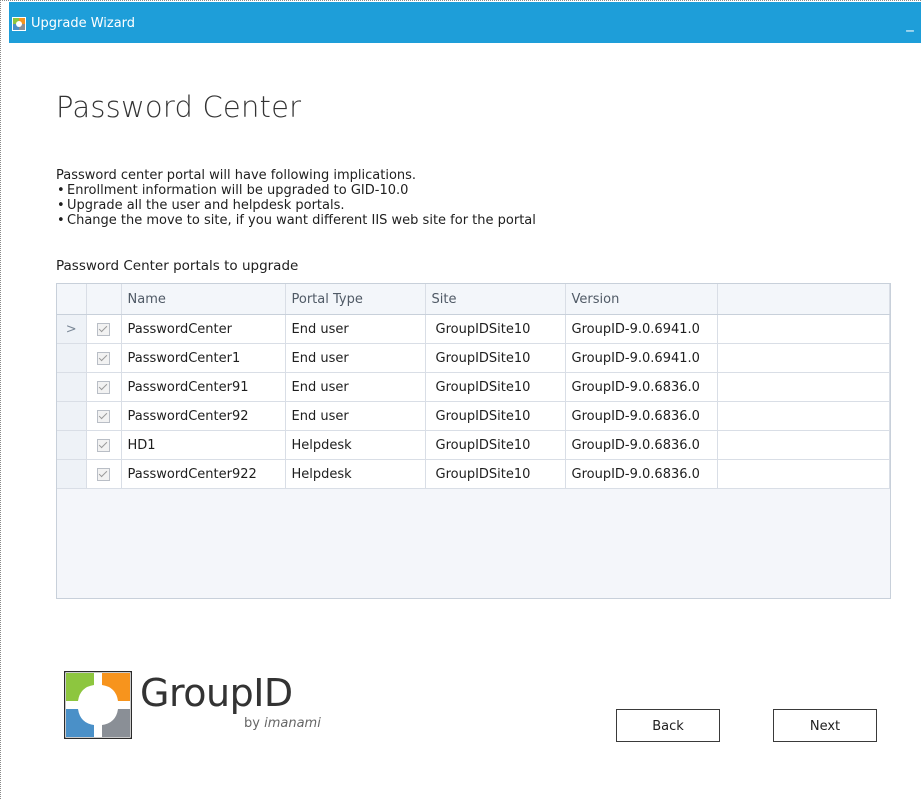 This screenshot has width=921, height=799. Describe the element at coordinates (179, 107) in the screenshot. I see `page-title: Password Center` at that location.